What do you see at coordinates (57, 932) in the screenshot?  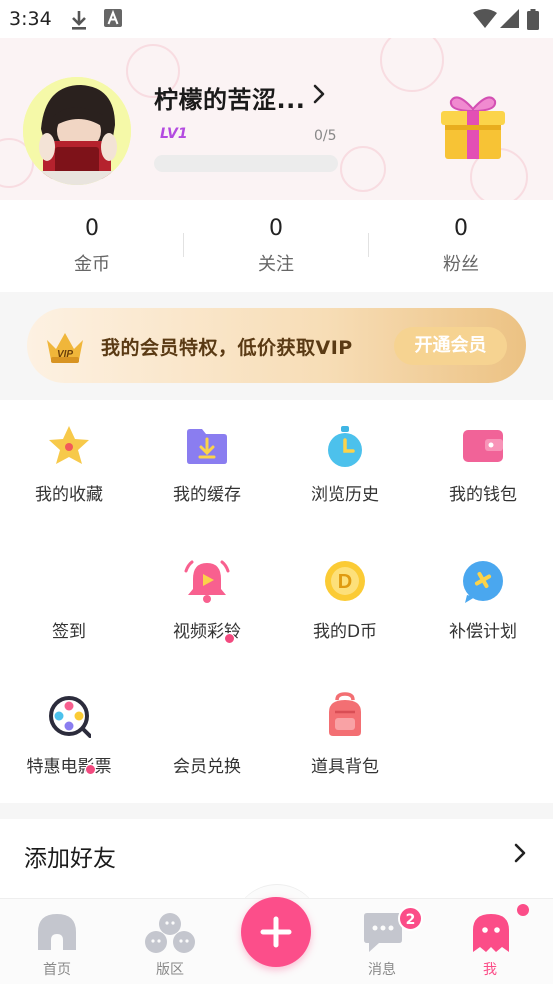 I see `home-icon` at bounding box center [57, 932].